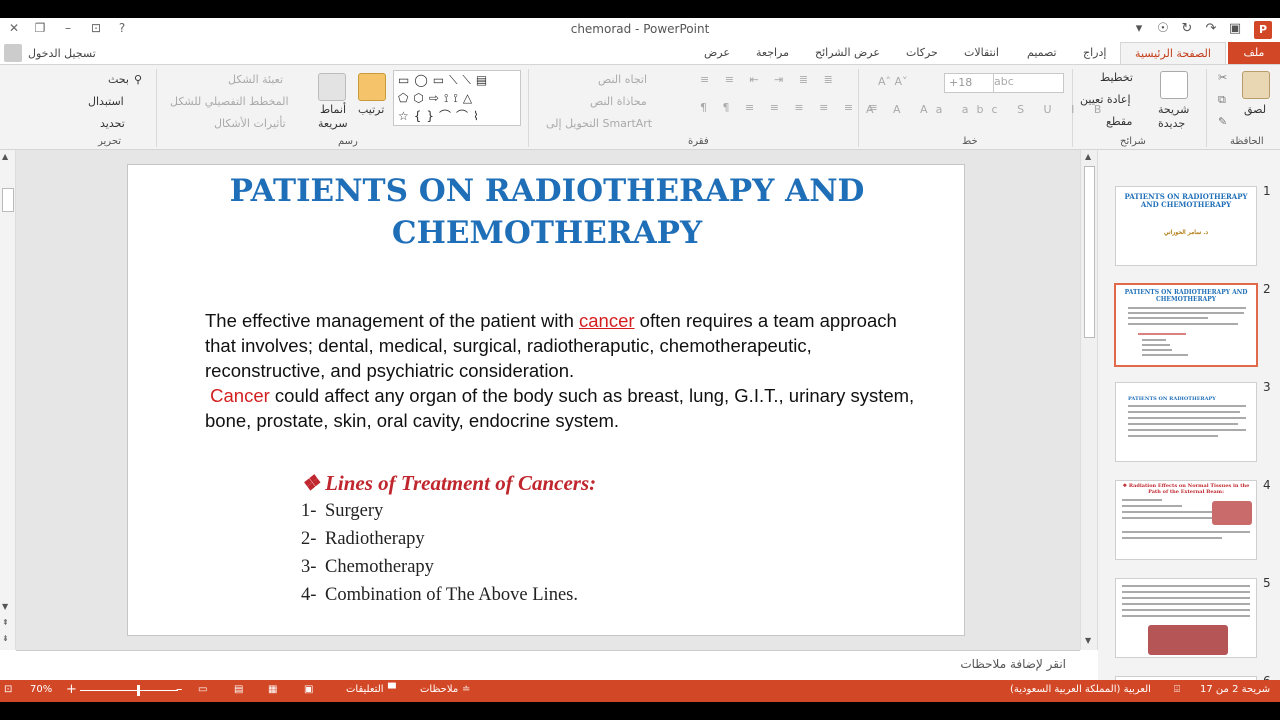  What do you see at coordinates (1119, 121) in the screenshot?
I see `section-button: مقطع` at bounding box center [1119, 121].